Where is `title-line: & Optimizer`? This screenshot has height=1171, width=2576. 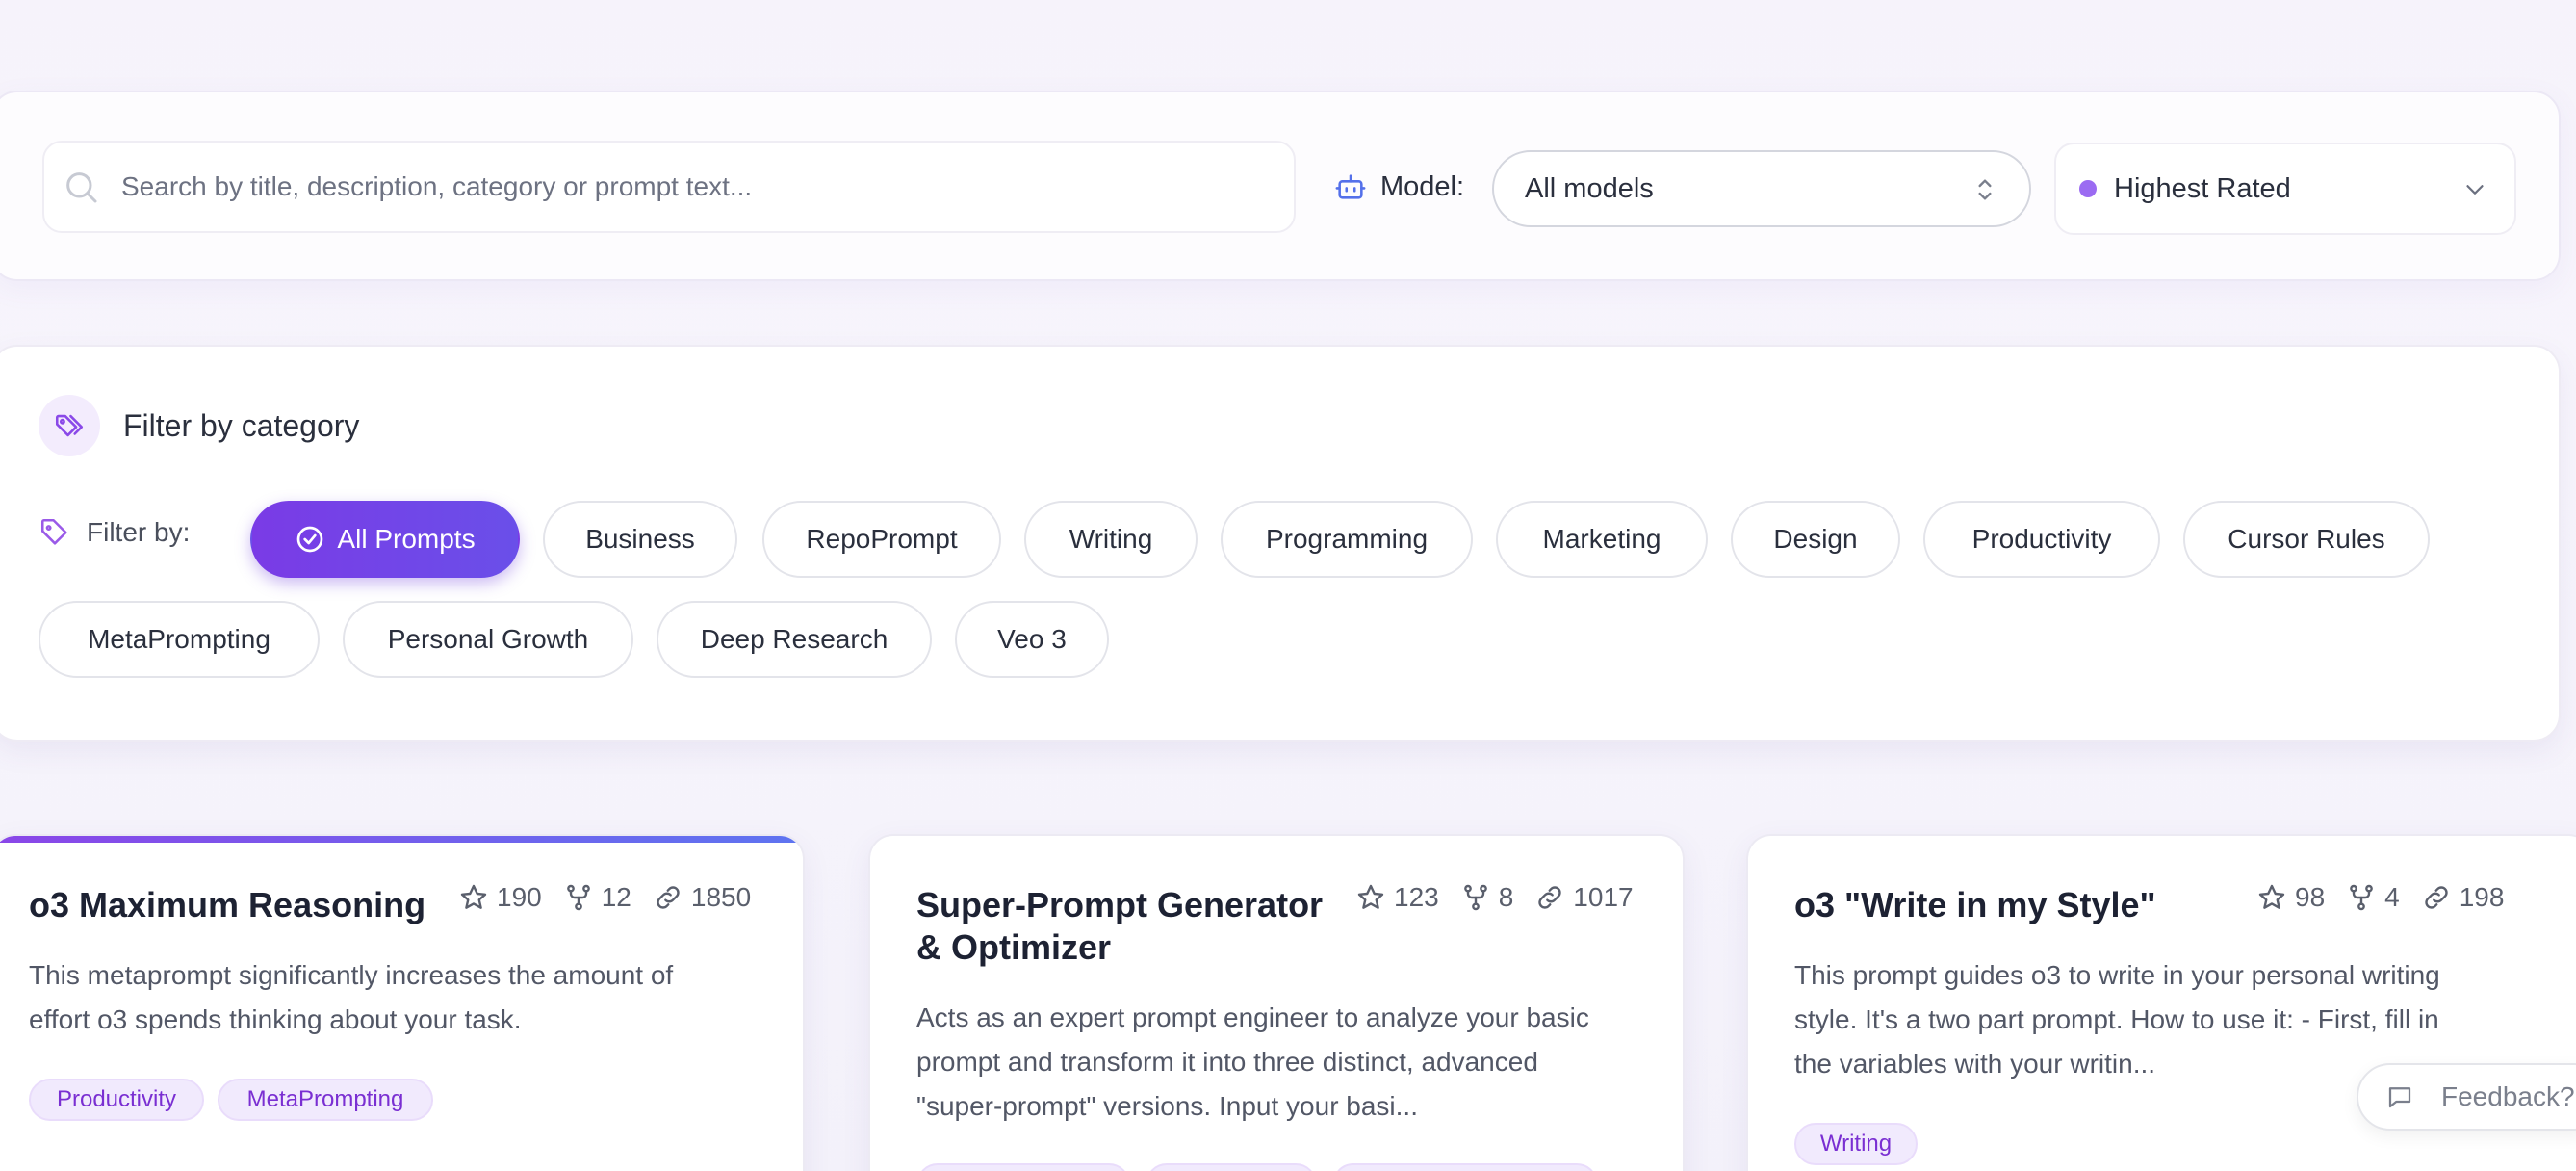 title-line: & Optimizer is located at coordinates (1014, 947).